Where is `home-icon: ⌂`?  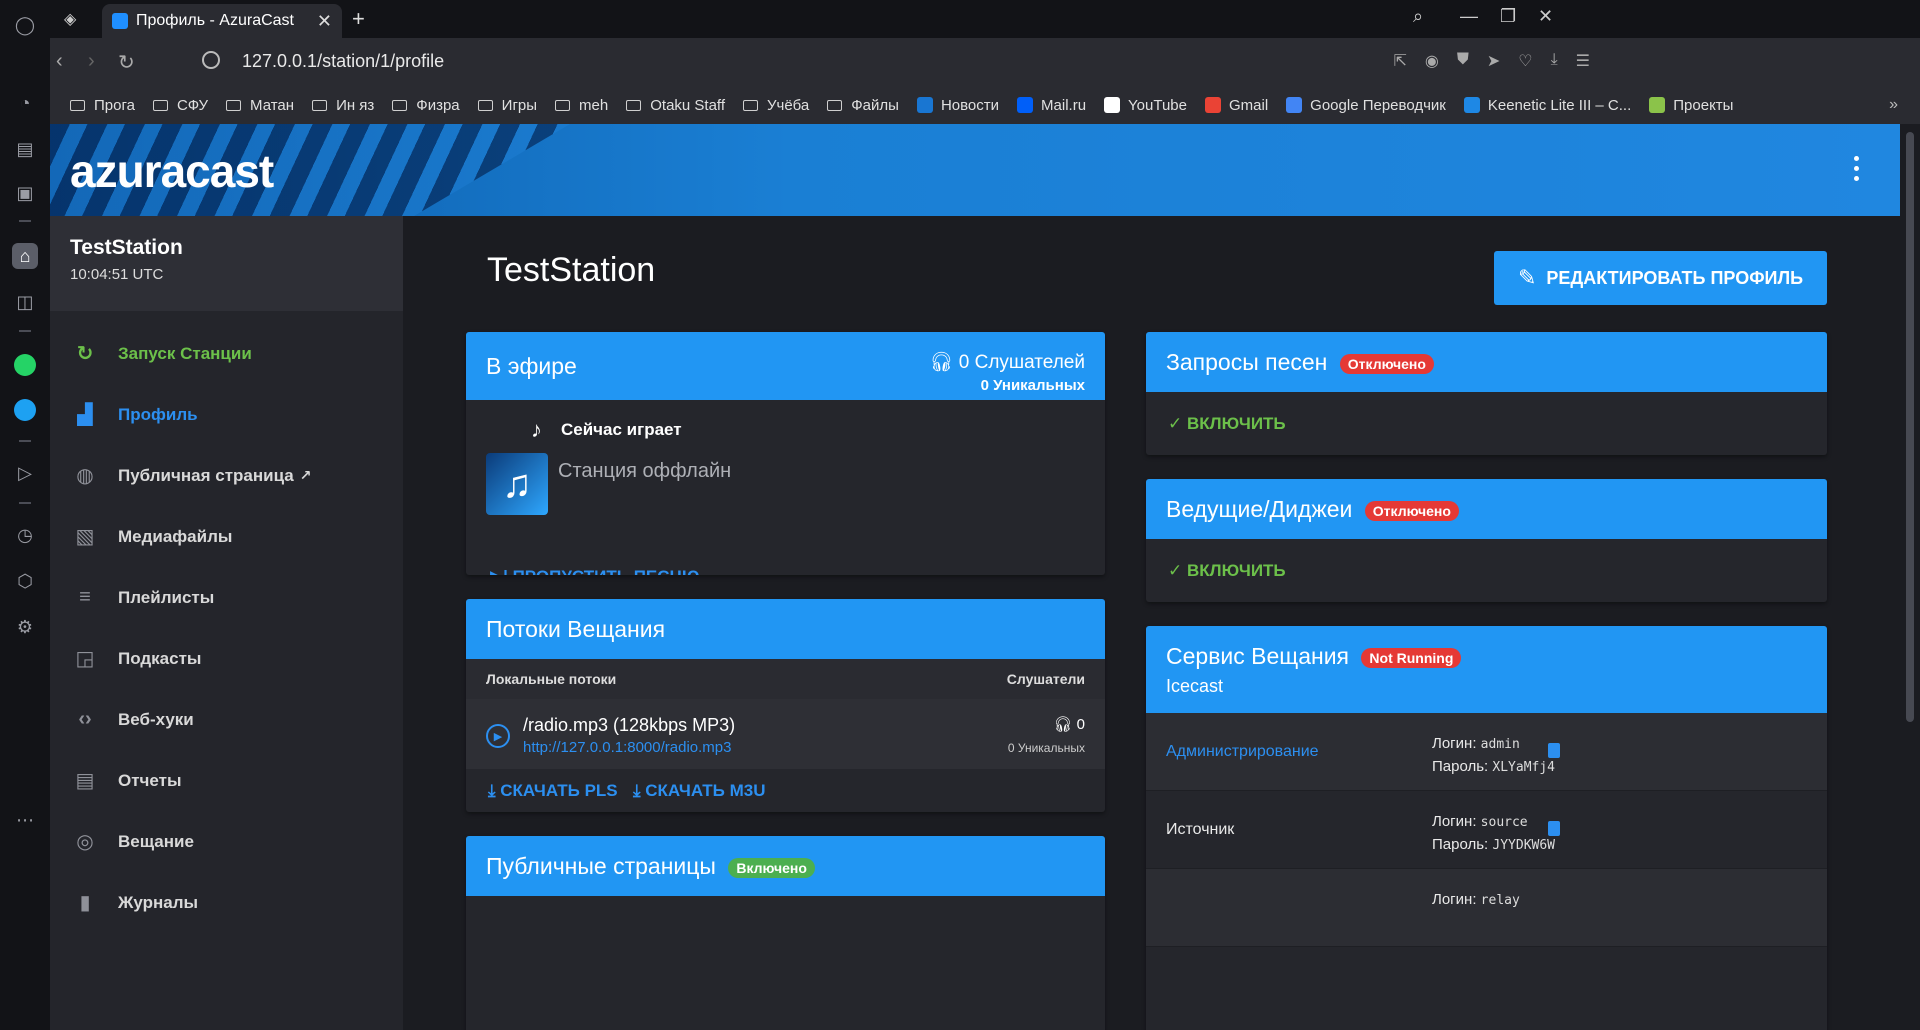 home-icon: ⌂ is located at coordinates (25, 256).